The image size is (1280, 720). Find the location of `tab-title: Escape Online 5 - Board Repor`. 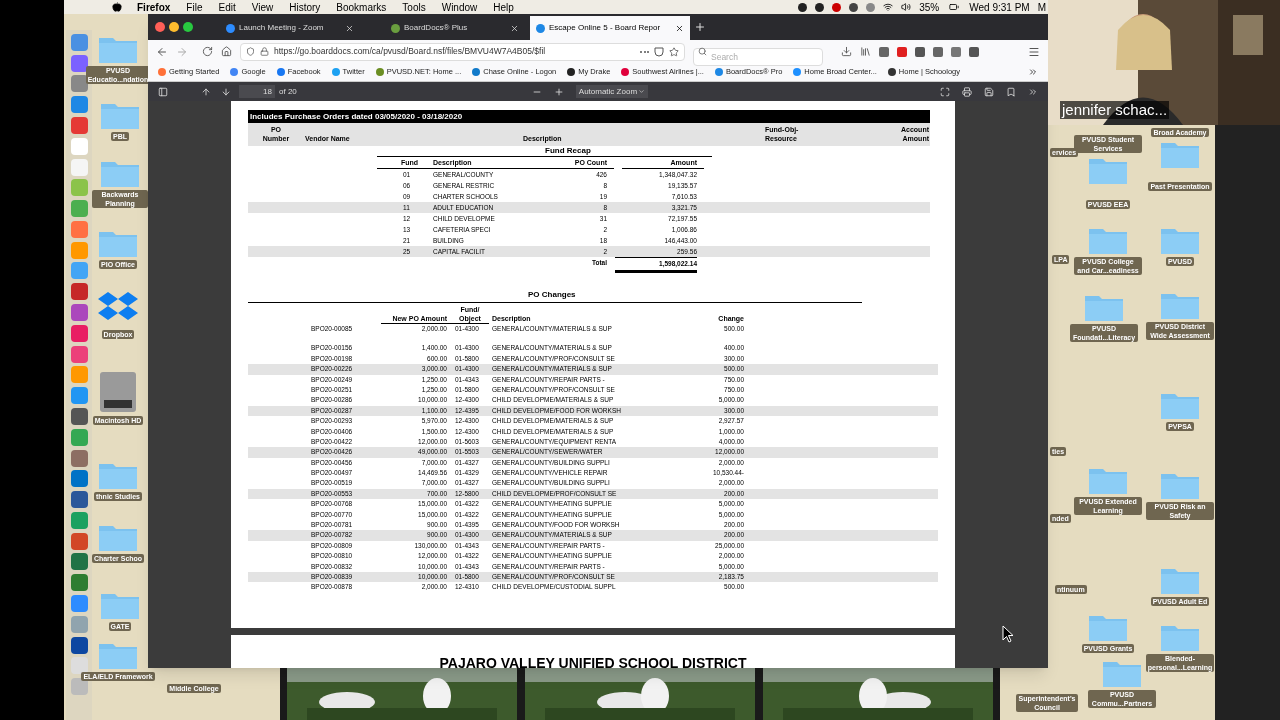

tab-title: Escape Online 5 - Board Repor is located at coordinates (605, 28).